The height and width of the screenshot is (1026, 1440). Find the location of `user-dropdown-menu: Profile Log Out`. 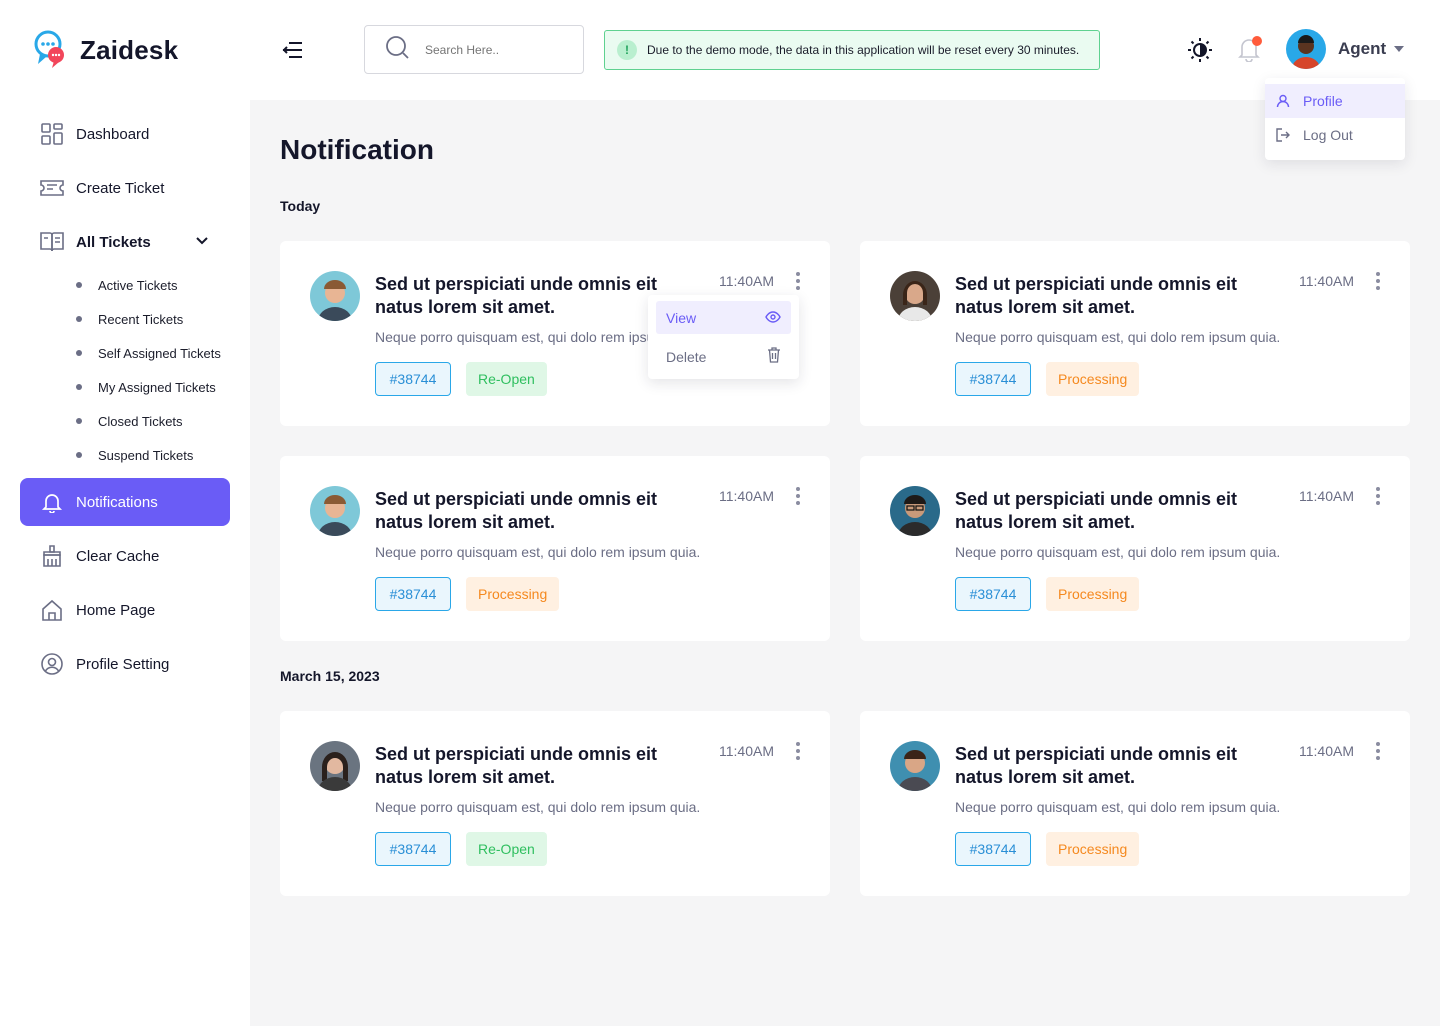

user-dropdown-menu: Profile Log Out is located at coordinates (1335, 119).